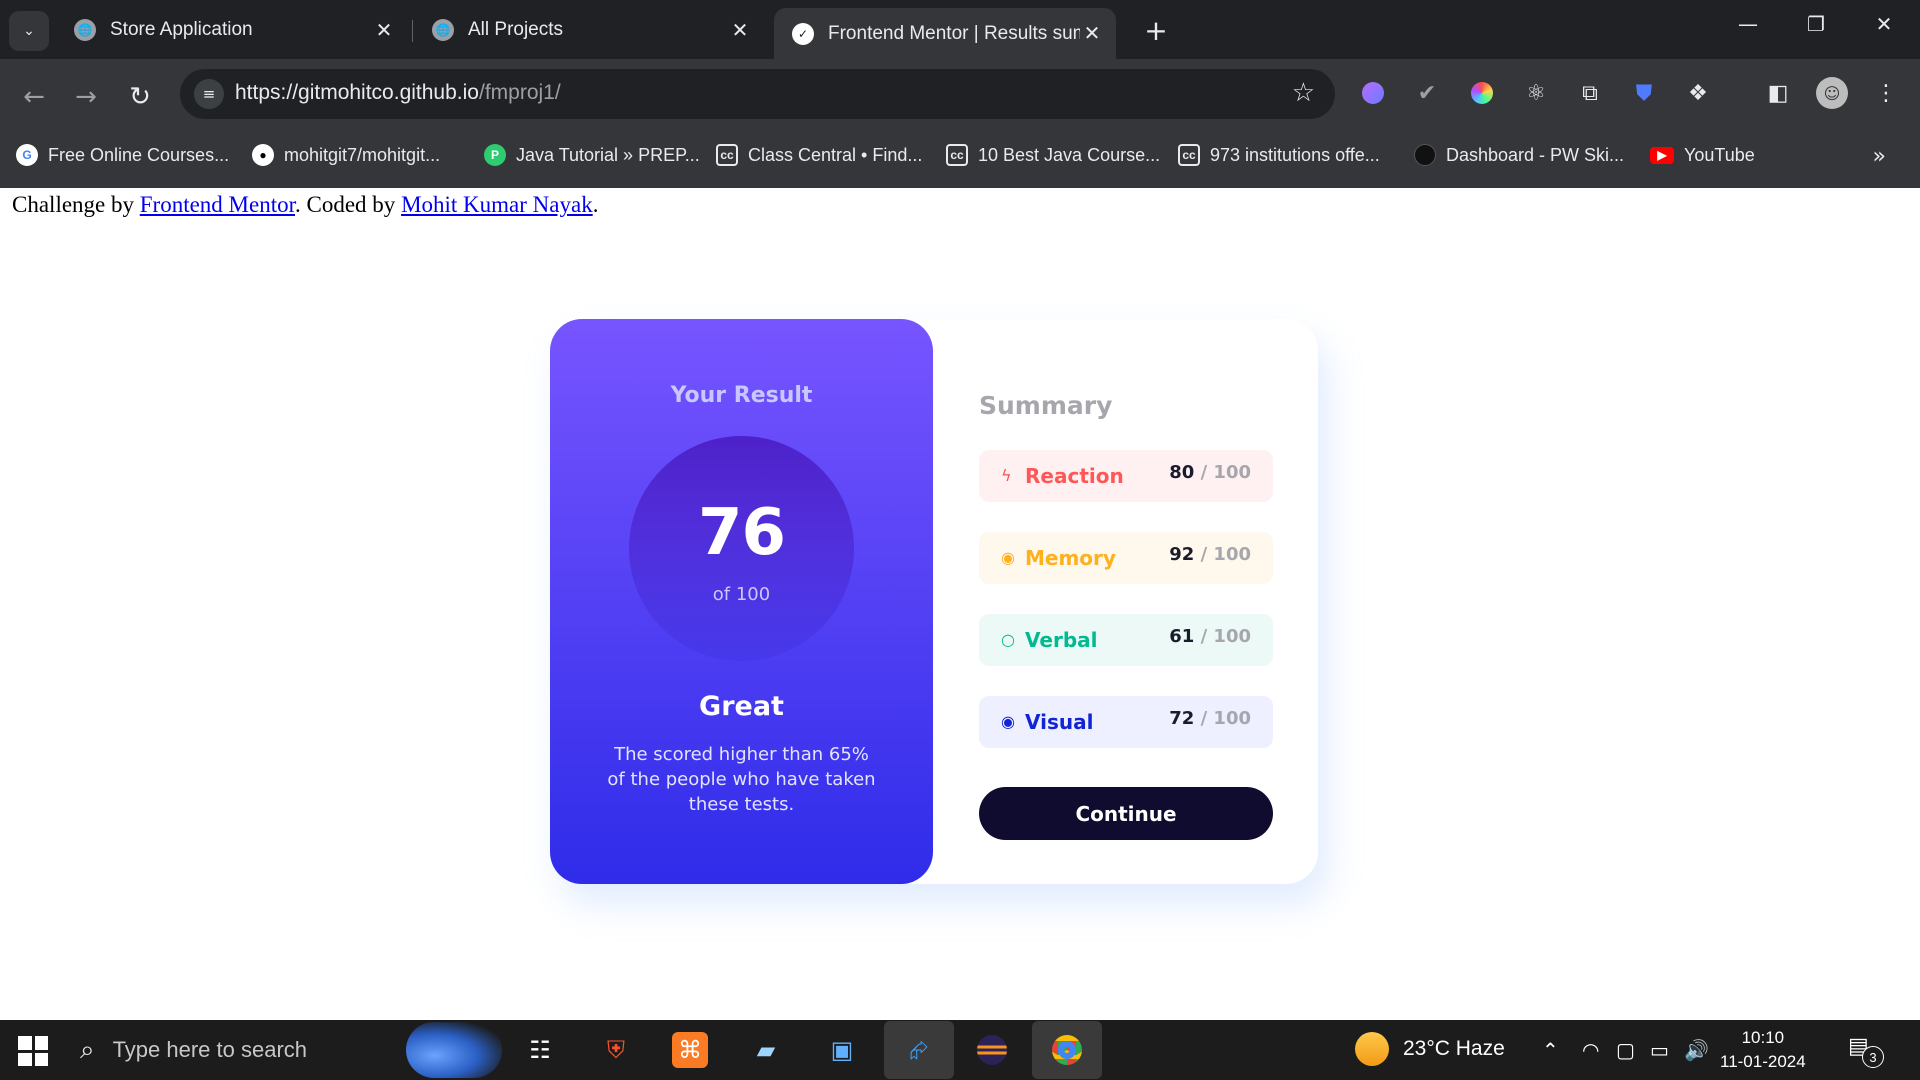 The image size is (1920, 1080). I want to click on site-settings-icon: ≡, so click(209, 94).